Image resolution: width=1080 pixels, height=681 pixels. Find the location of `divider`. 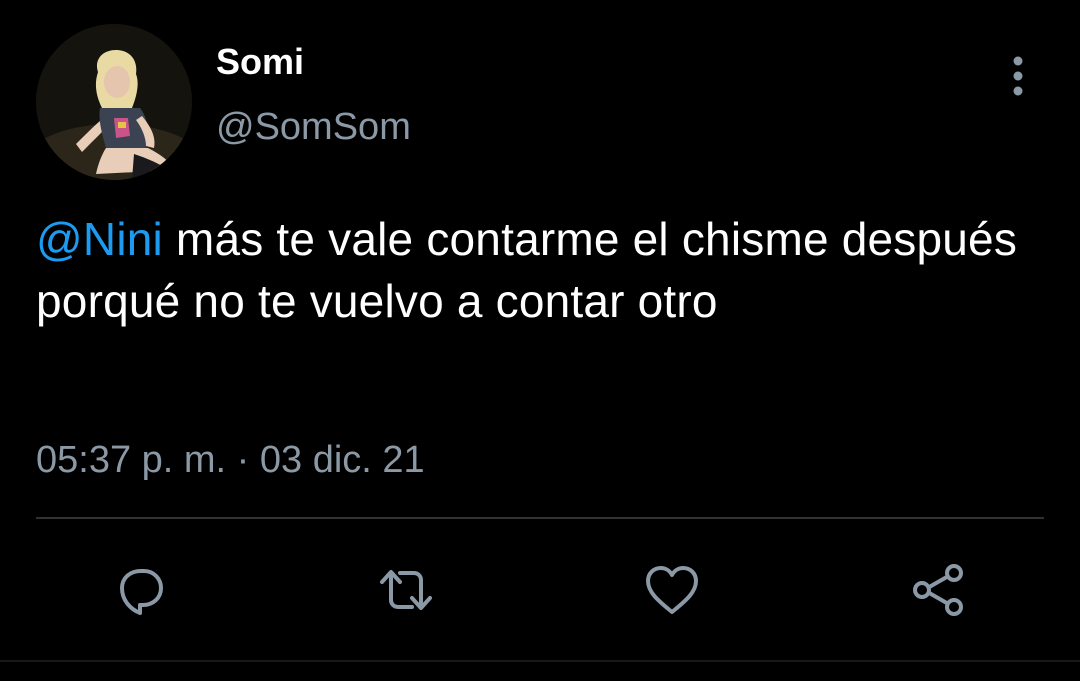

divider is located at coordinates (540, 518).